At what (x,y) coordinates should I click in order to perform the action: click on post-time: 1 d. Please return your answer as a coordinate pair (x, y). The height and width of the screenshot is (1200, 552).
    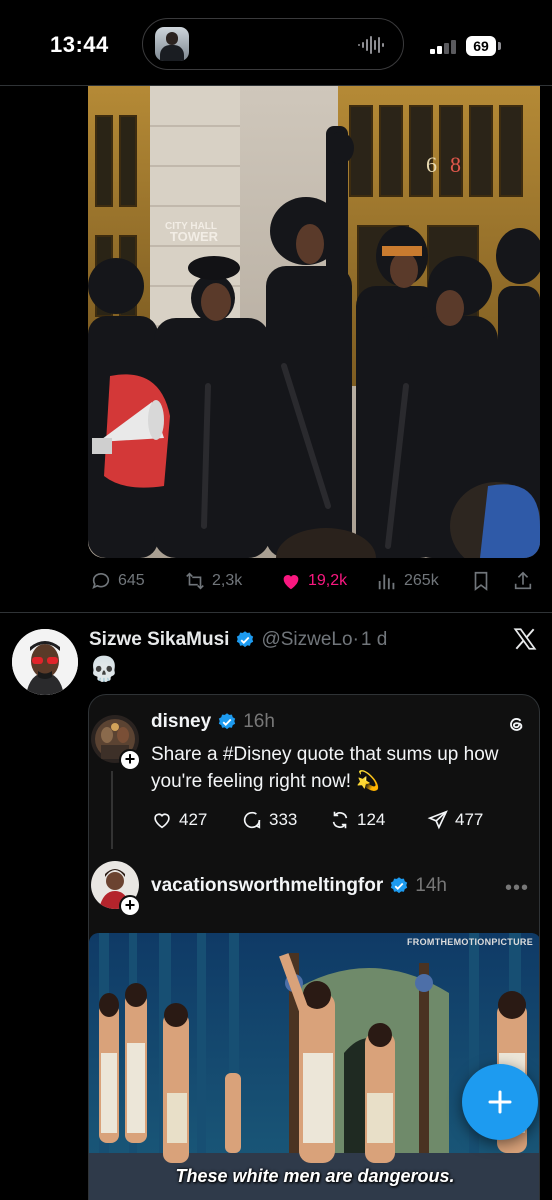
    Looking at the image, I should click on (374, 640).